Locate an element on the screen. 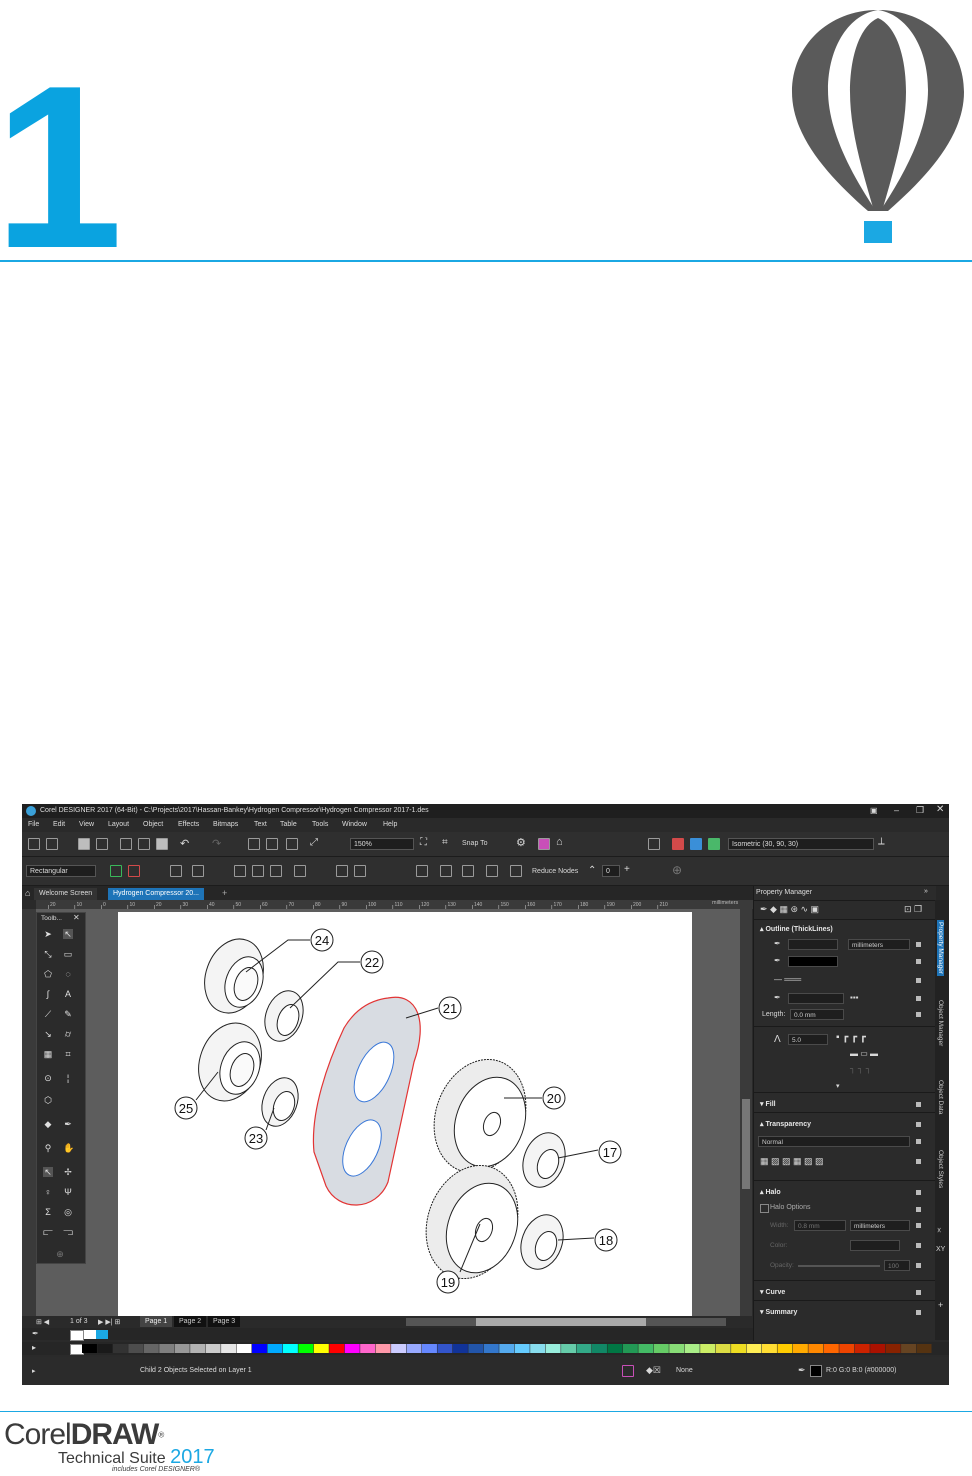  connector-tool-icon: ↘ is located at coordinates (48, 1034).